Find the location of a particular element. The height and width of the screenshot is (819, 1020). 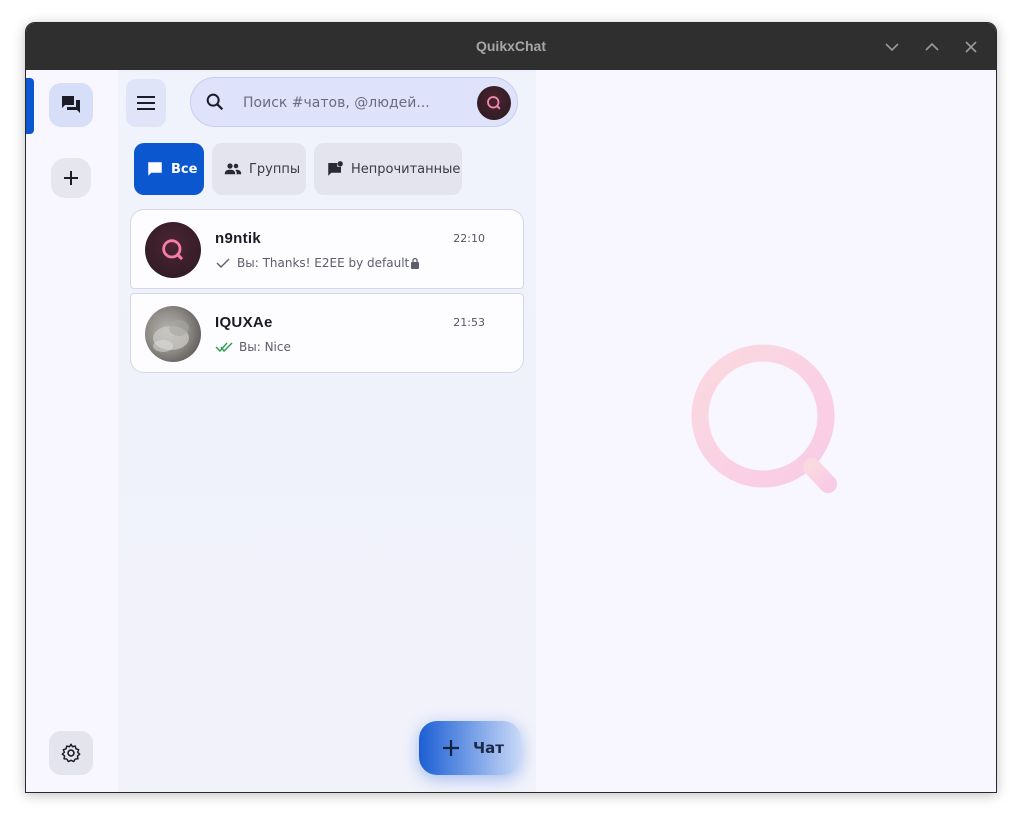

window-title: QuikxChat is located at coordinates (510, 46).